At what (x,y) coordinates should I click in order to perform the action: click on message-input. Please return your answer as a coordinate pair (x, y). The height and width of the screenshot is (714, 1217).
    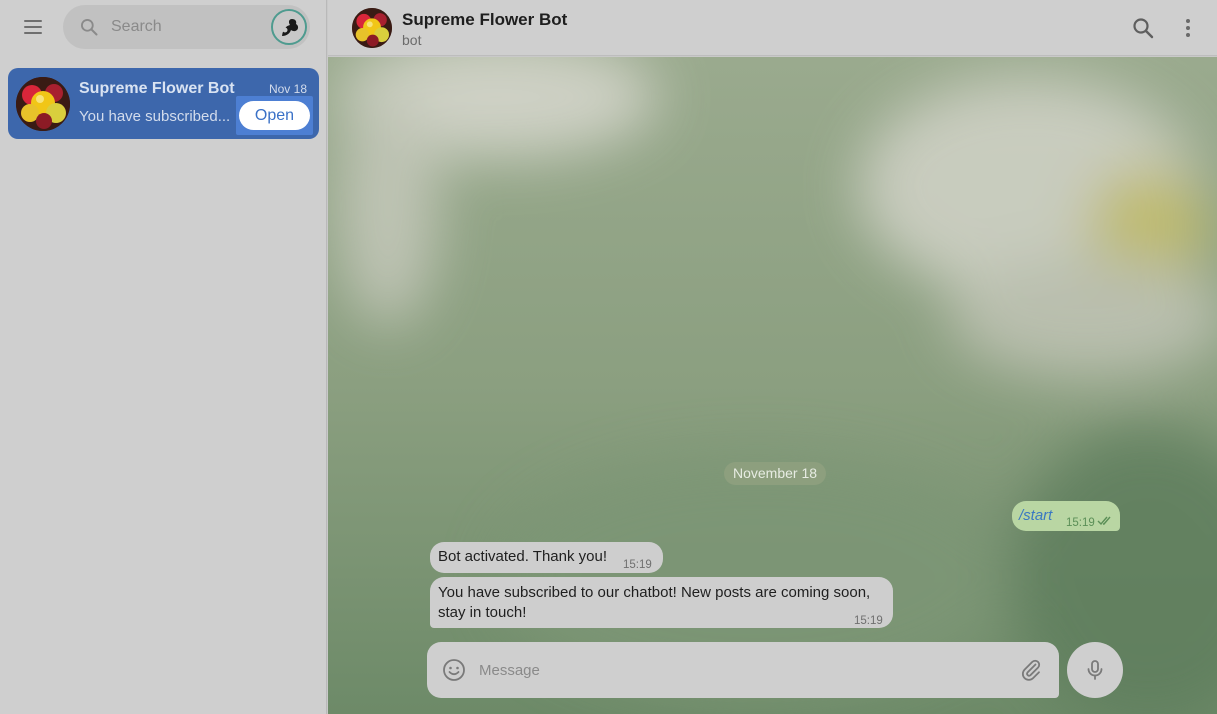
    Looking at the image, I should click on (719, 670).